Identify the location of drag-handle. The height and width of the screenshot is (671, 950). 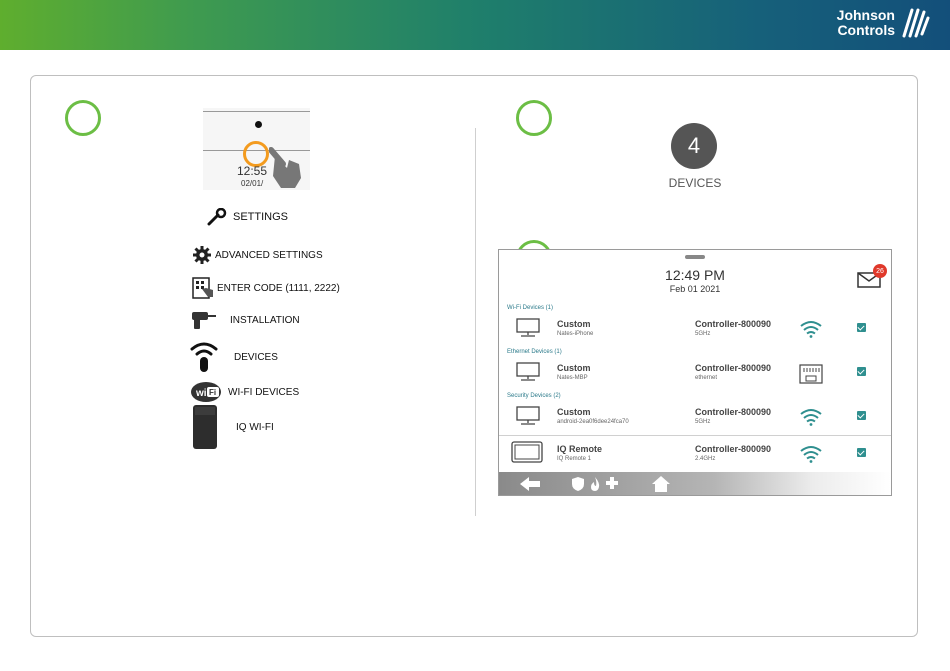
(695, 257).